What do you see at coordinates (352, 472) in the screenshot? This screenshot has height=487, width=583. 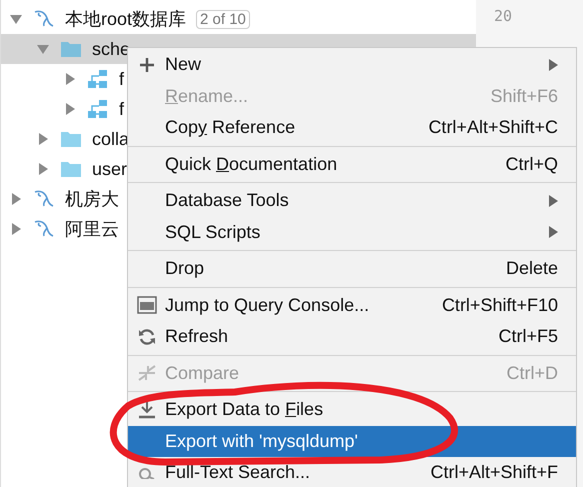 I see `menu-item: Full-Text Search... Ctrl+Alt+Shift+F` at bounding box center [352, 472].